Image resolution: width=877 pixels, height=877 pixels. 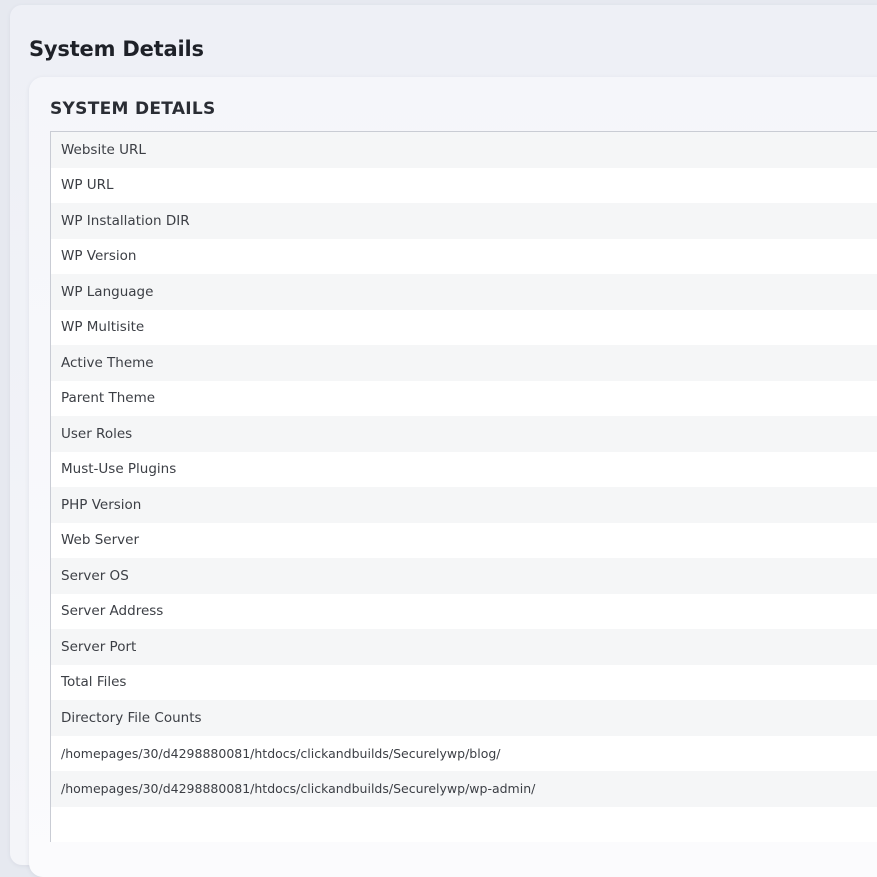 I want to click on row-active-theme: Active Theme, so click(x=464, y=363).